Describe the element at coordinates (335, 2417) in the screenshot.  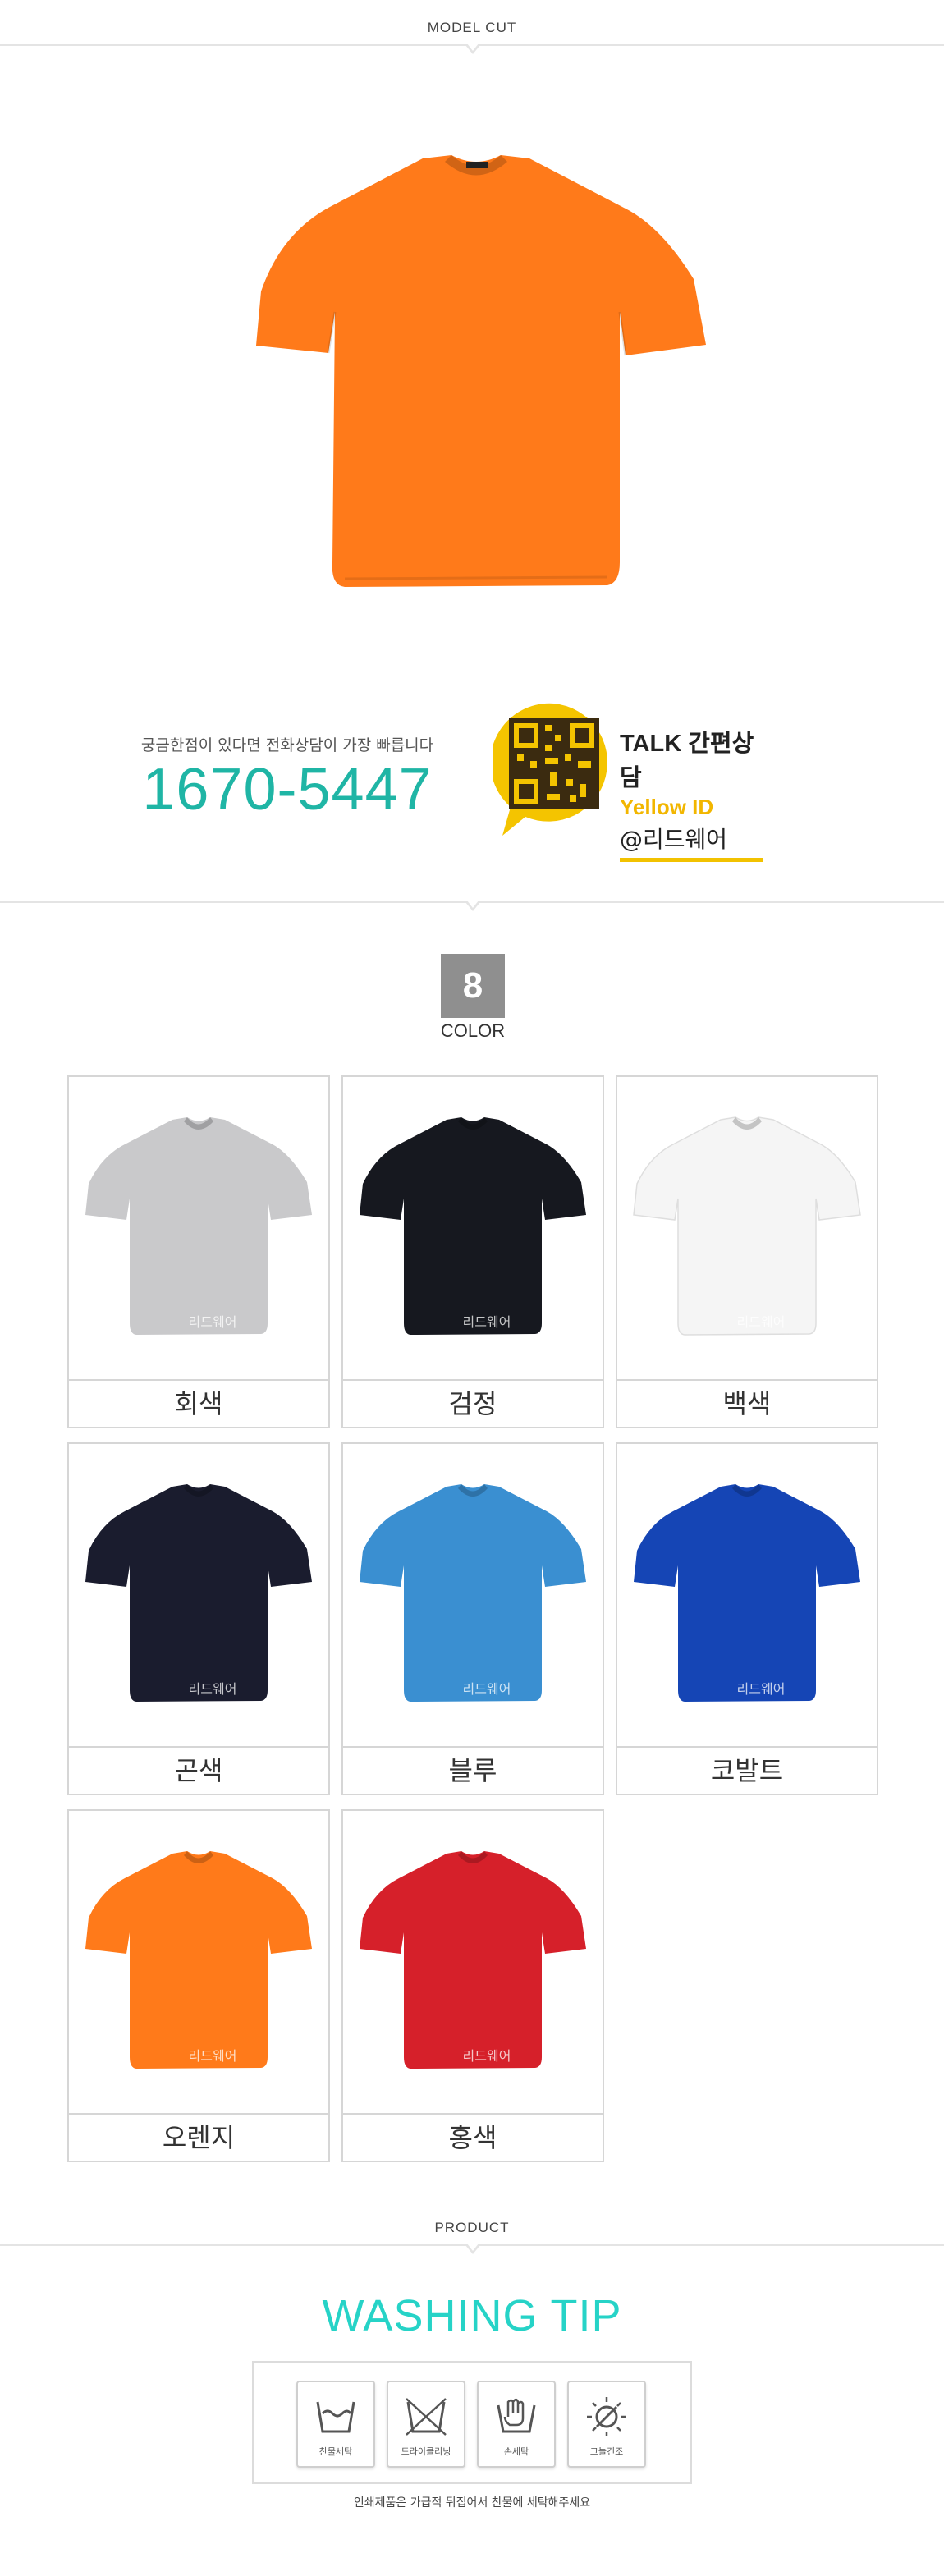
I see `cold-water-wash-icon` at that location.